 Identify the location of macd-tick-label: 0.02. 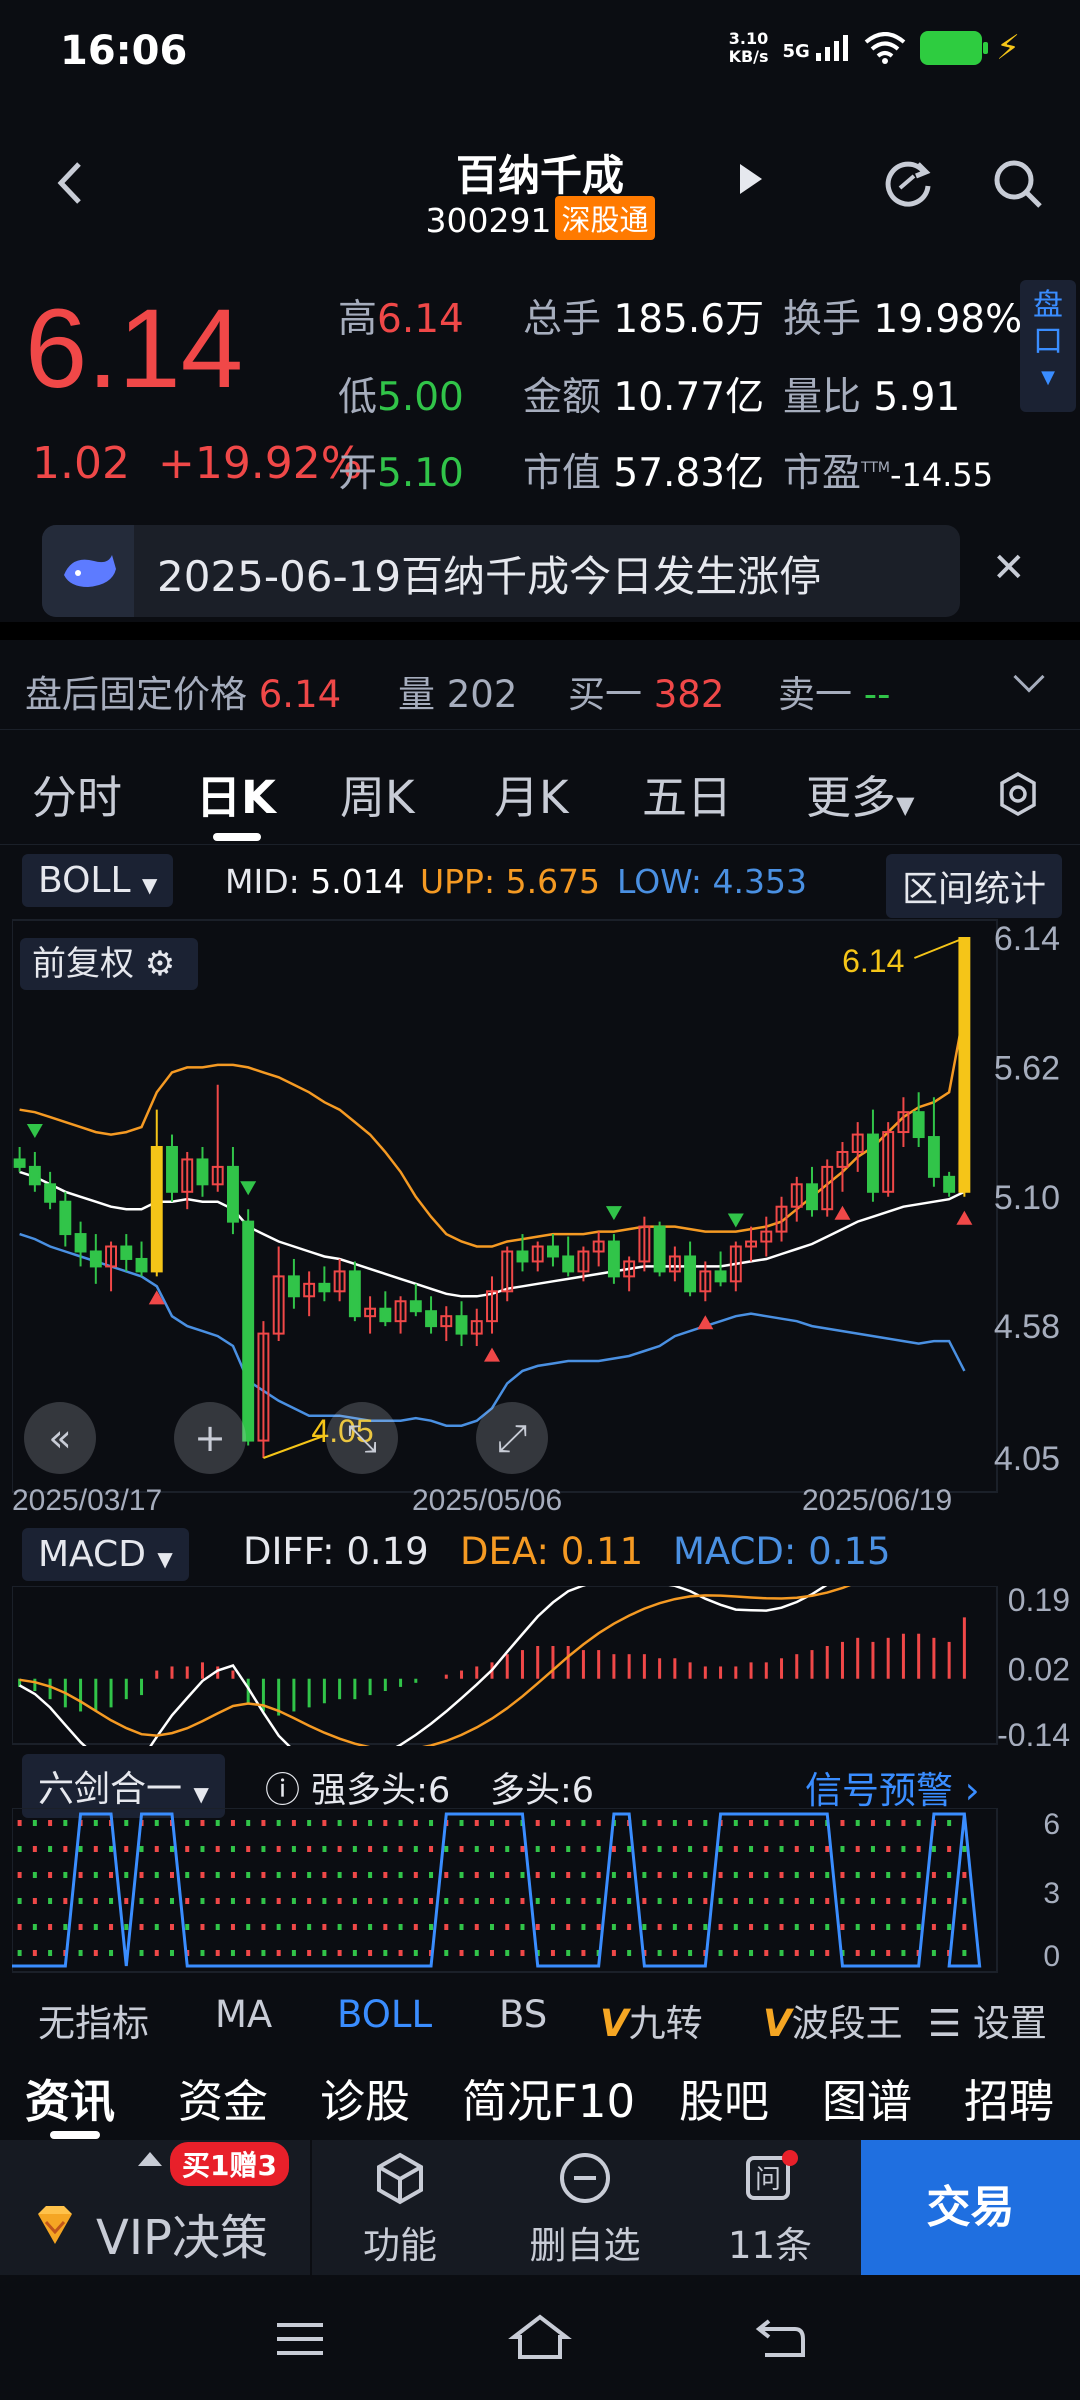
(1039, 1670).